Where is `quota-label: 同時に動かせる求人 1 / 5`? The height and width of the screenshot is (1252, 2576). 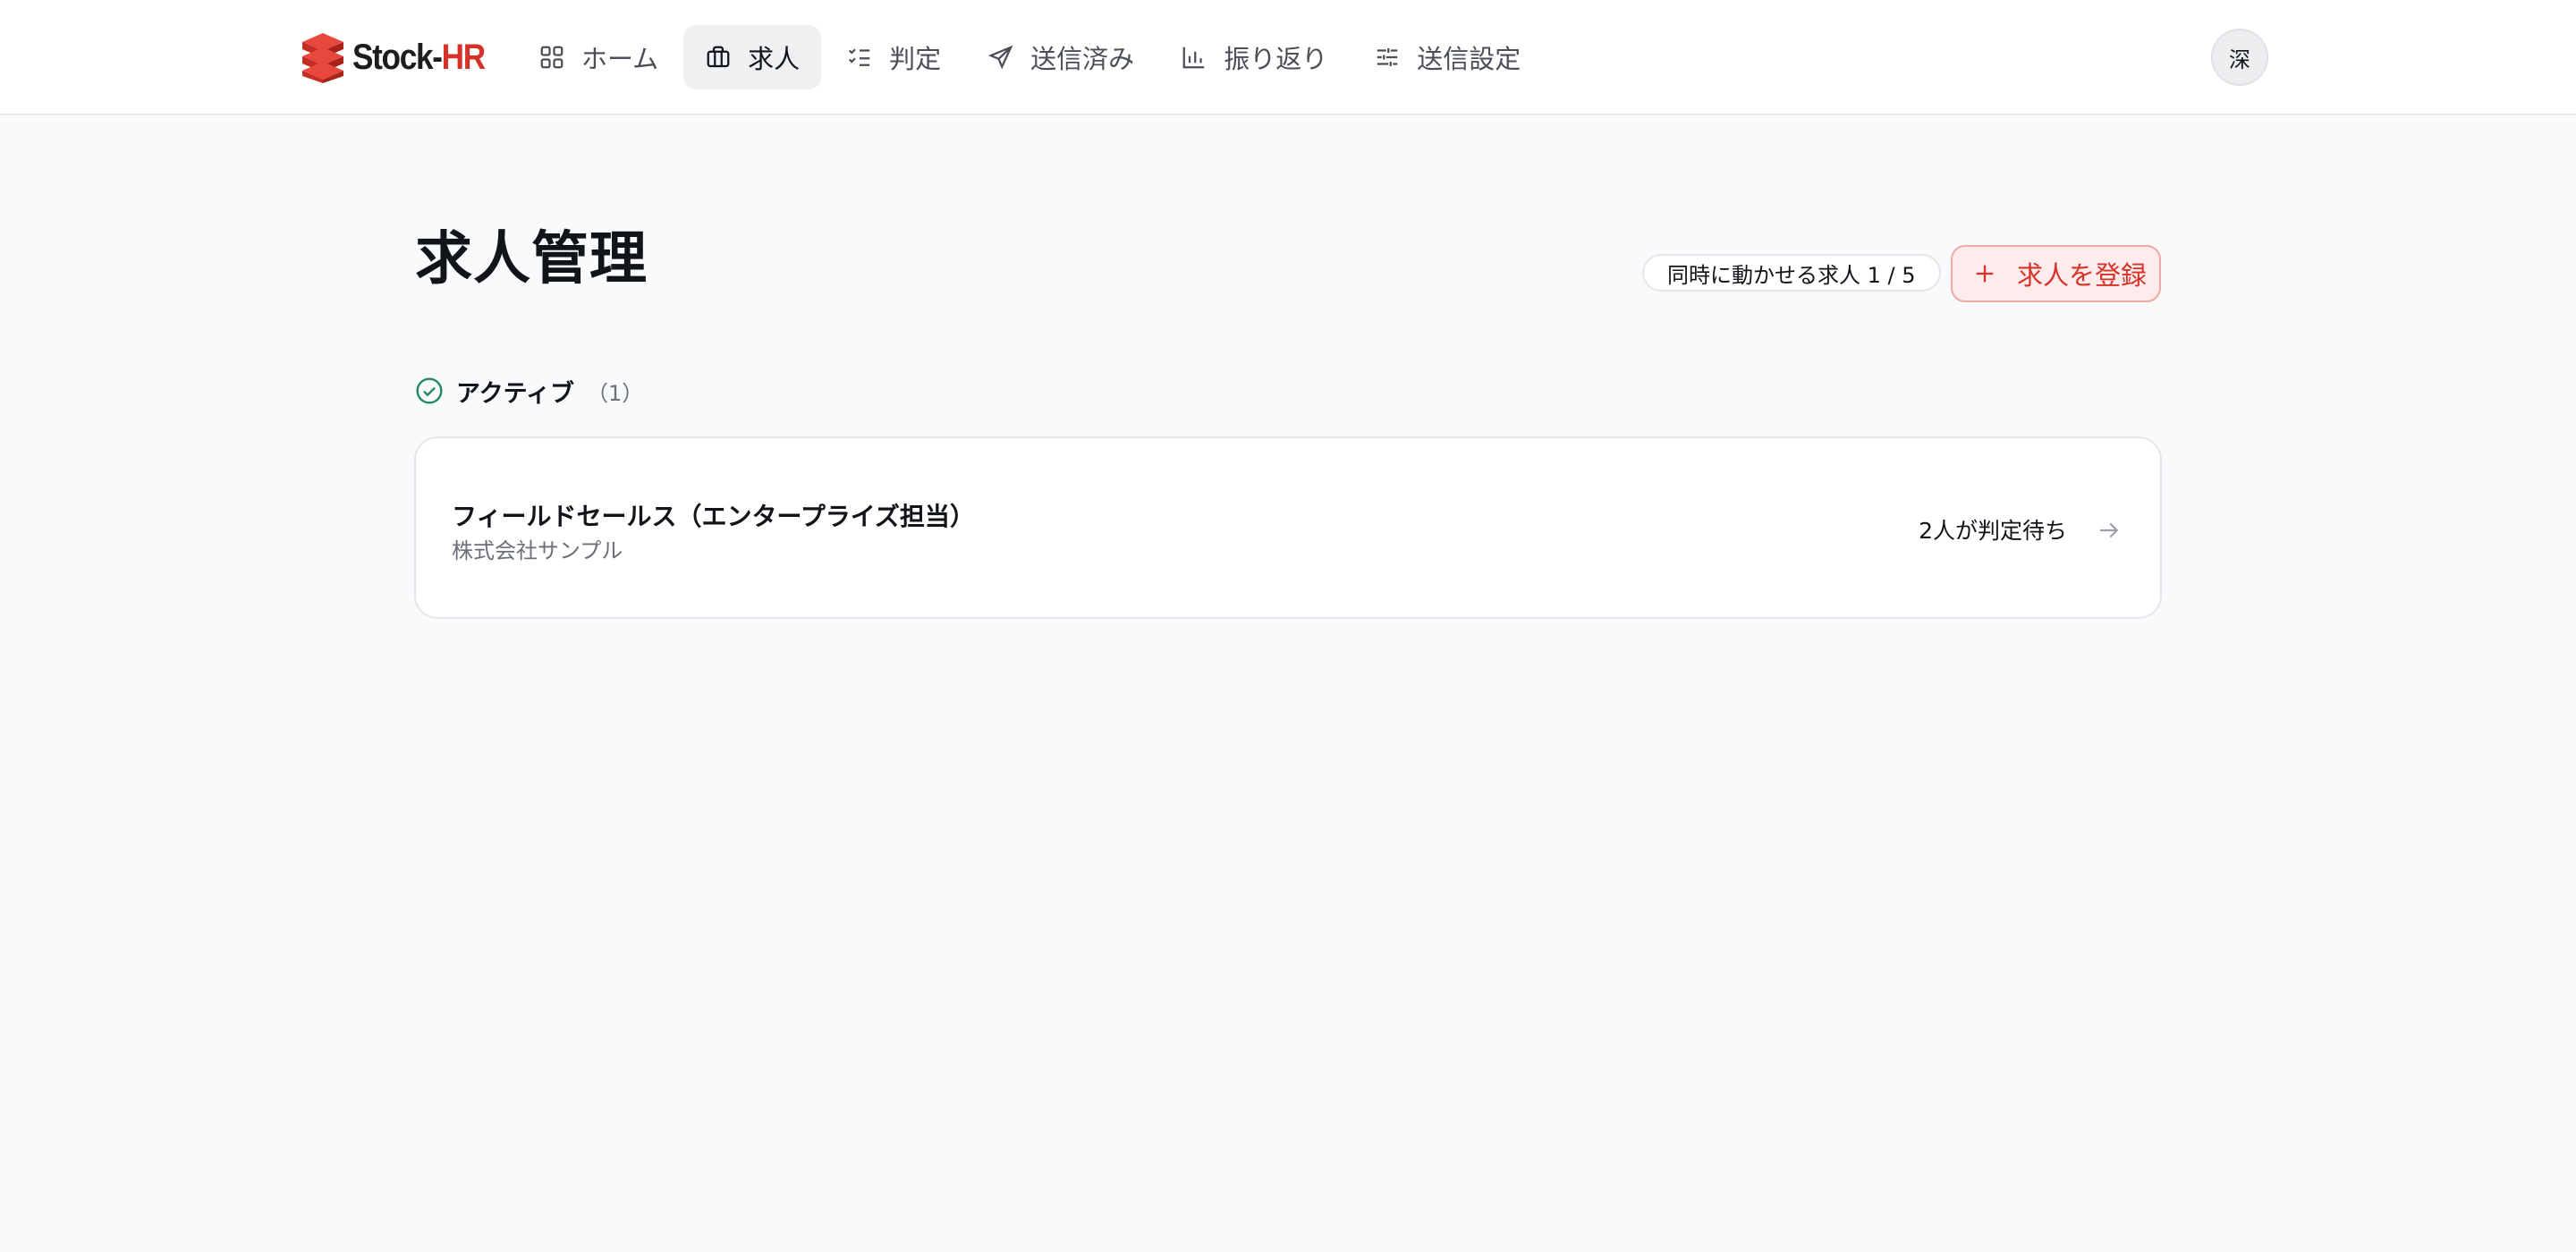 quota-label: 同時に動かせる求人 1 / 5 is located at coordinates (1791, 275).